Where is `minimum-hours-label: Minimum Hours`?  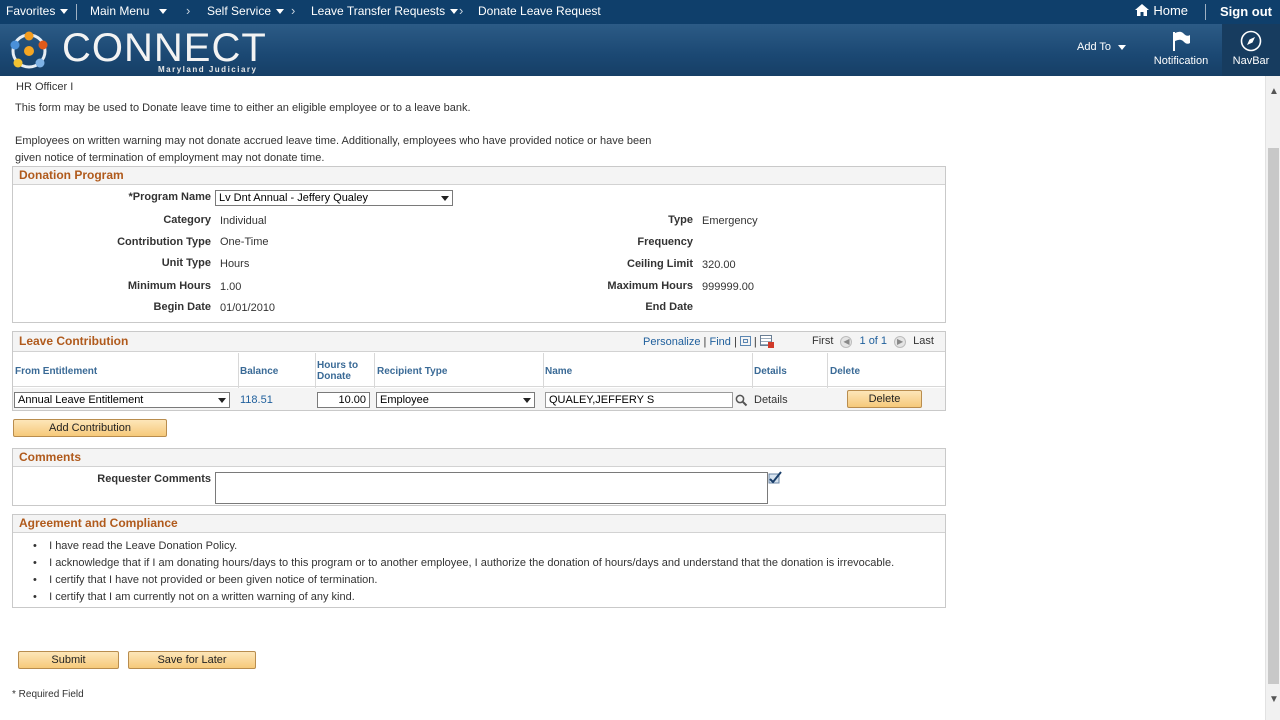 minimum-hours-label: Minimum Hours is located at coordinates (169, 286).